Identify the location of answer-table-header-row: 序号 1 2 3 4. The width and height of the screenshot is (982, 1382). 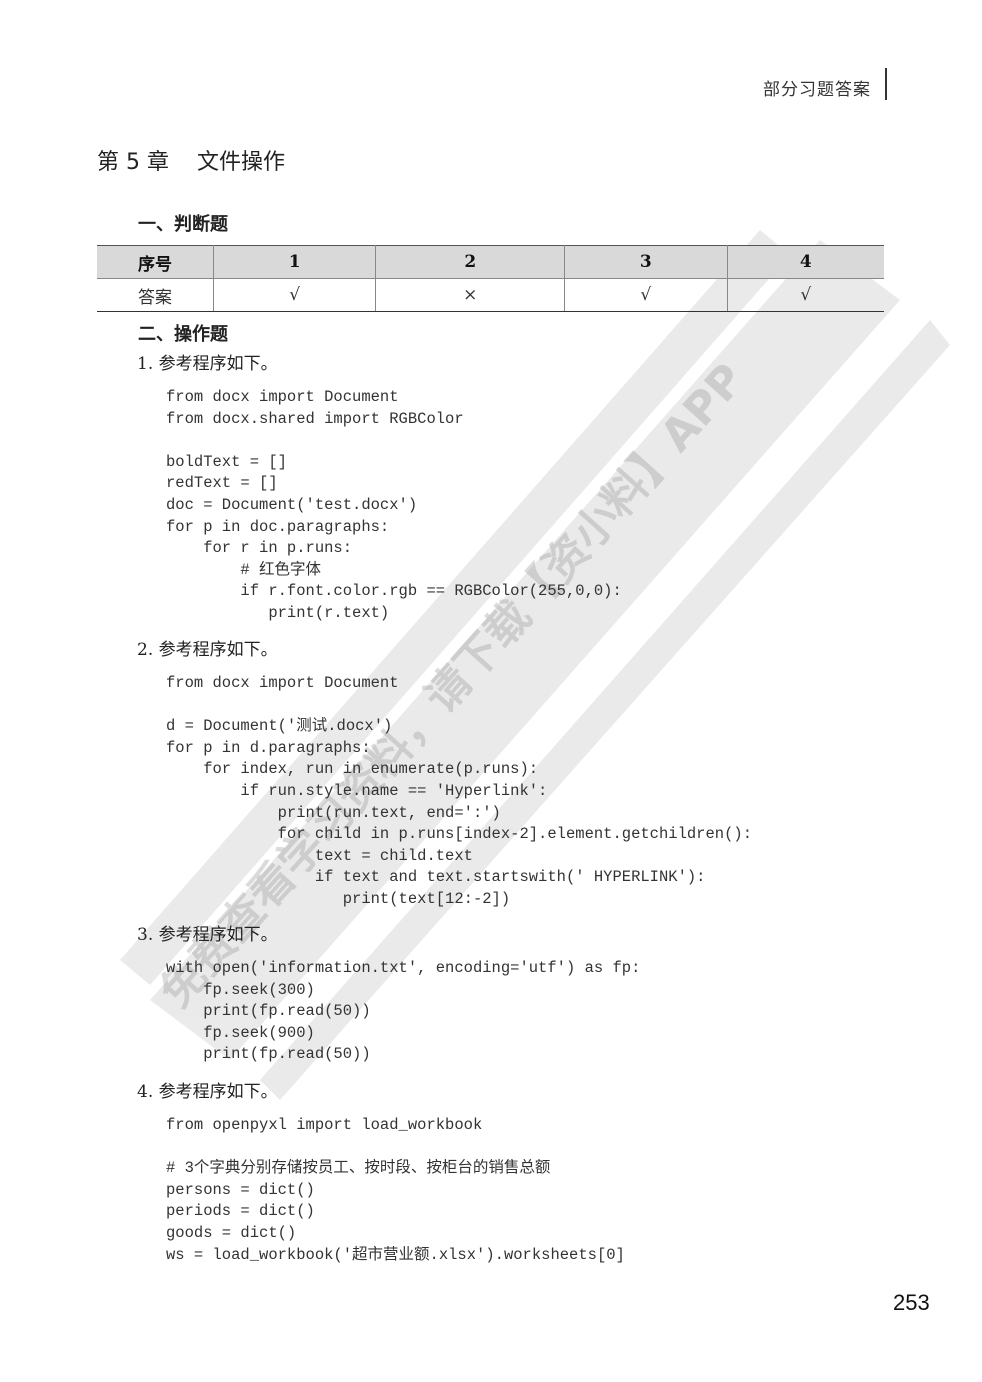
(490, 262).